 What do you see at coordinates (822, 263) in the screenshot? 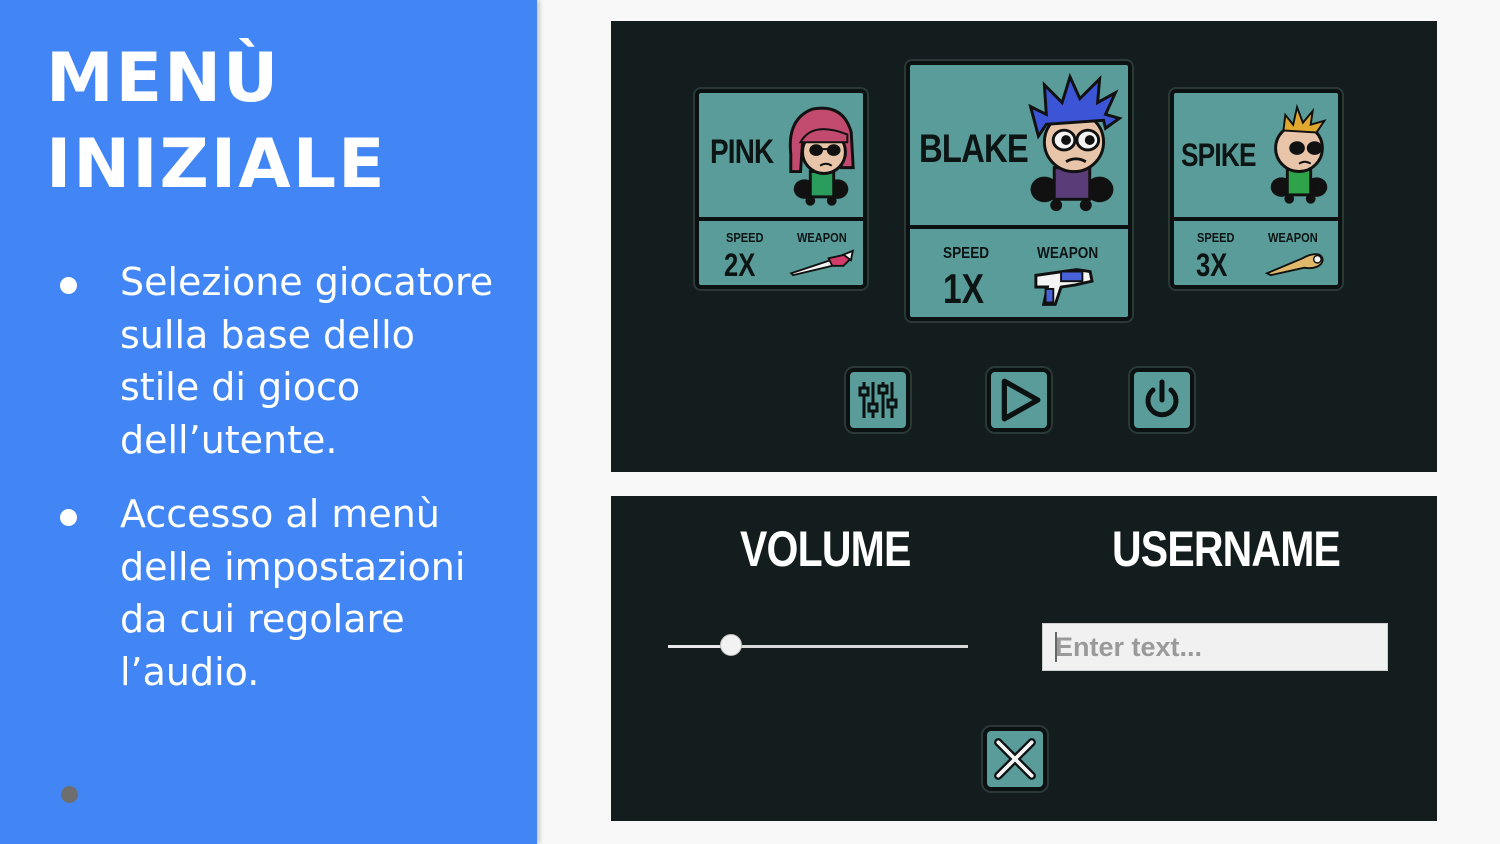
I see `spear-icon` at bounding box center [822, 263].